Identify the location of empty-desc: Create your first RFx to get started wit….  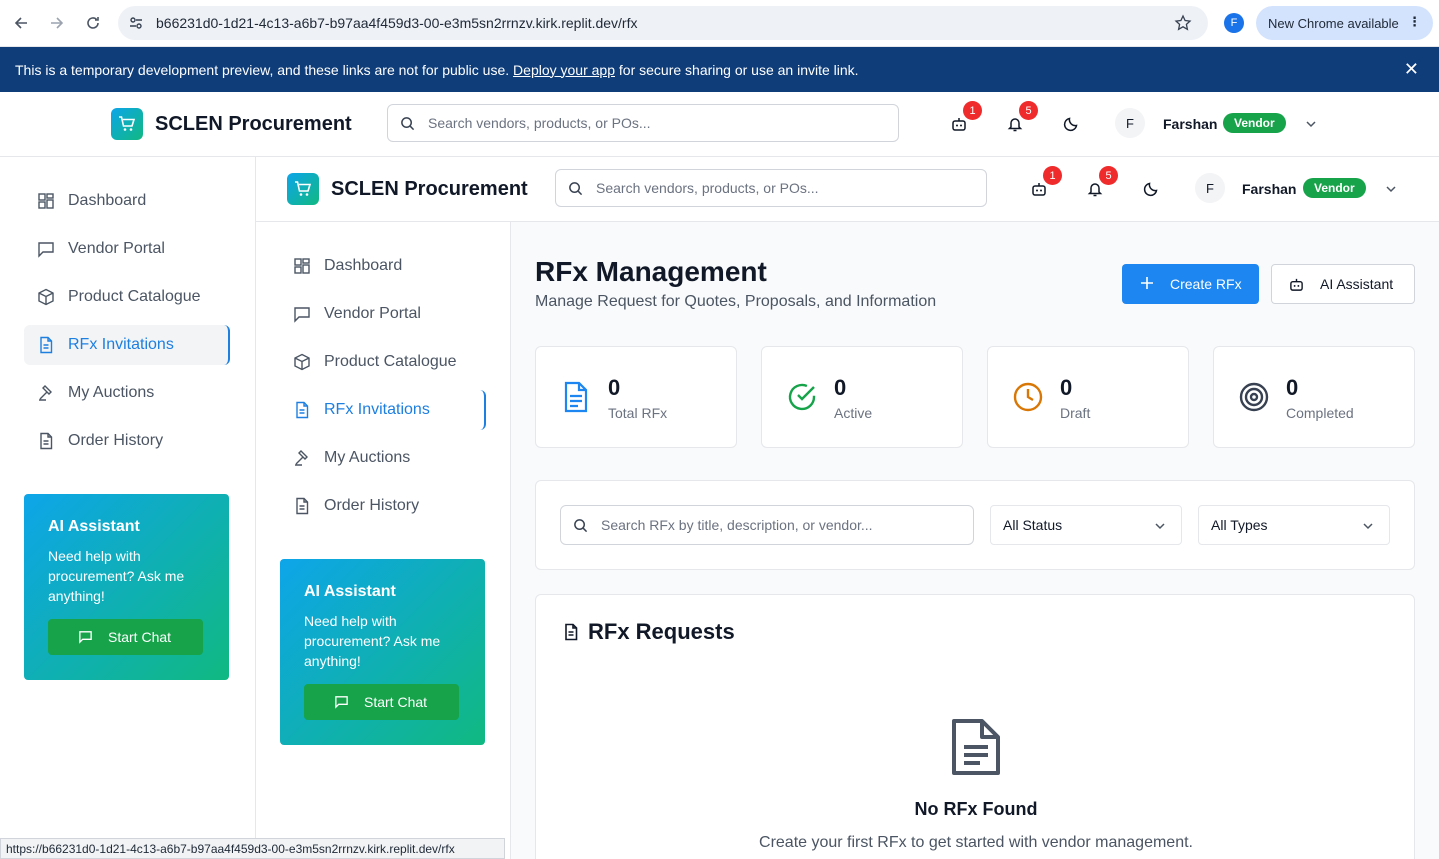
(976, 842).